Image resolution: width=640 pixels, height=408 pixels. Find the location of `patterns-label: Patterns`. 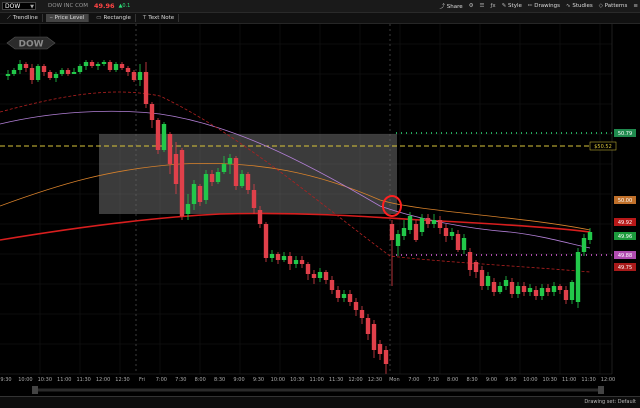

patterns-label: Patterns is located at coordinates (616, 6).